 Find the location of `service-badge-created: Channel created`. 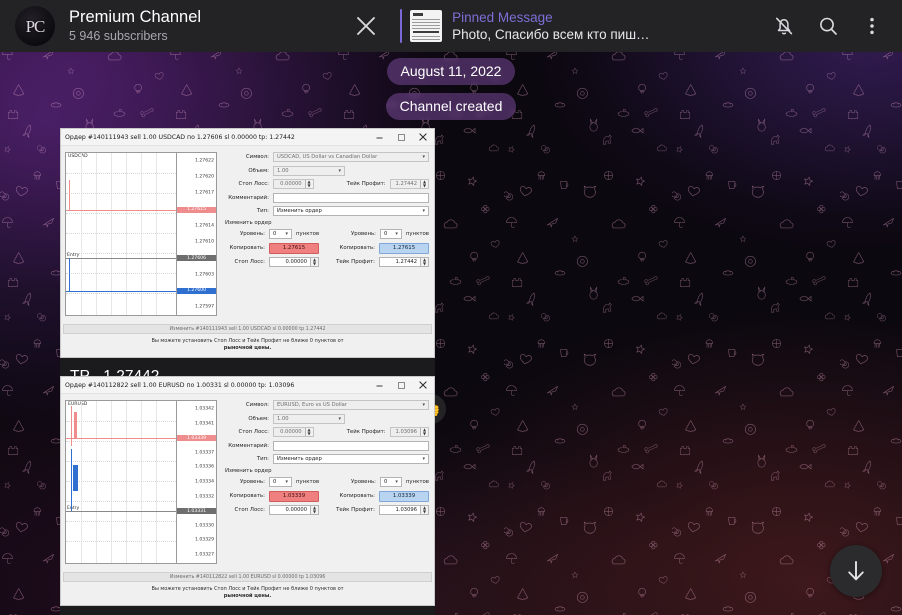

service-badge-created: Channel created is located at coordinates (451, 106).